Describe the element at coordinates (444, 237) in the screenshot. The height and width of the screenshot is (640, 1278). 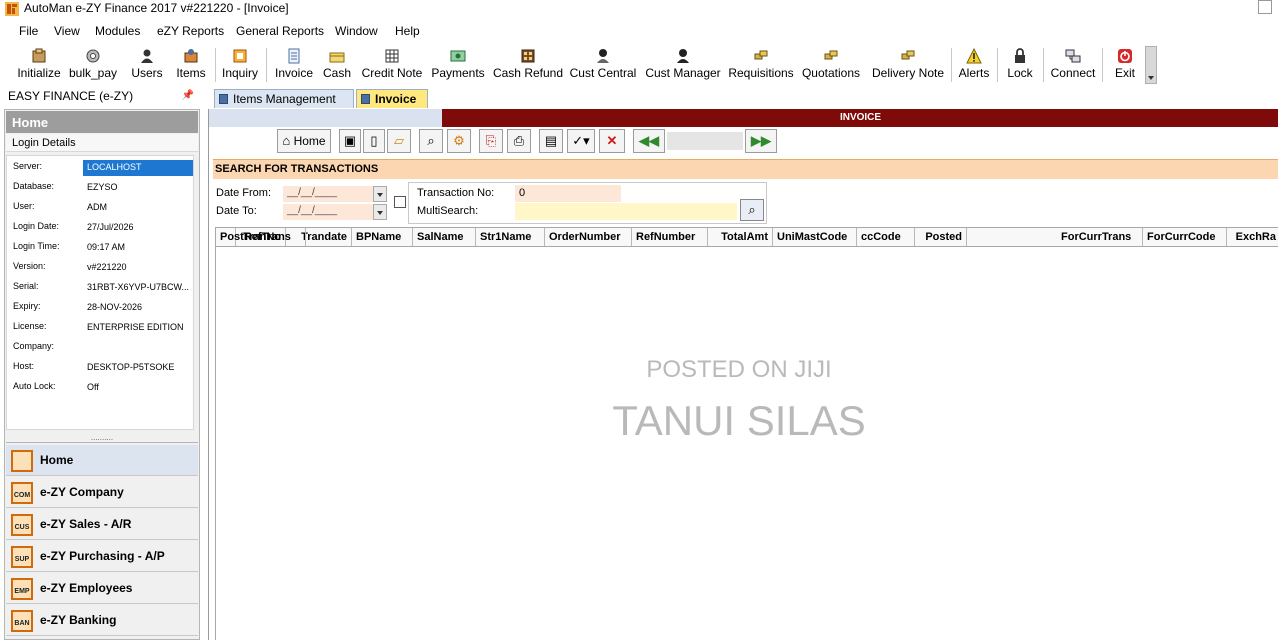
I see `column-header: SalName` at that location.